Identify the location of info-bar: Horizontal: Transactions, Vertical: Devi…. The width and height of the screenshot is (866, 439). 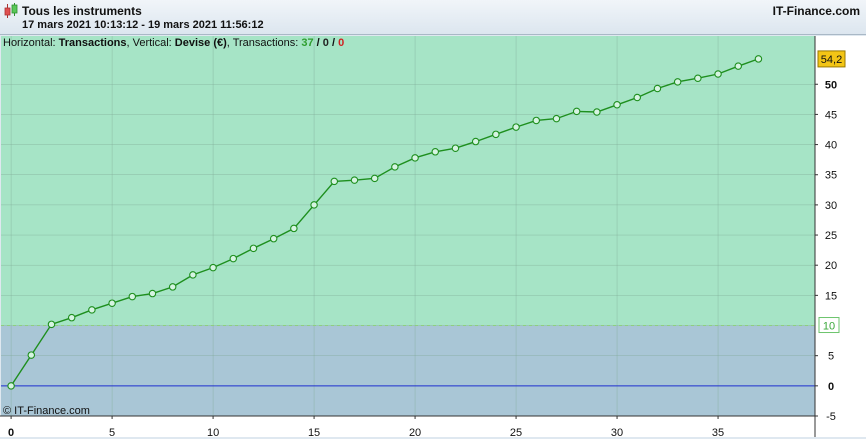
(173, 43).